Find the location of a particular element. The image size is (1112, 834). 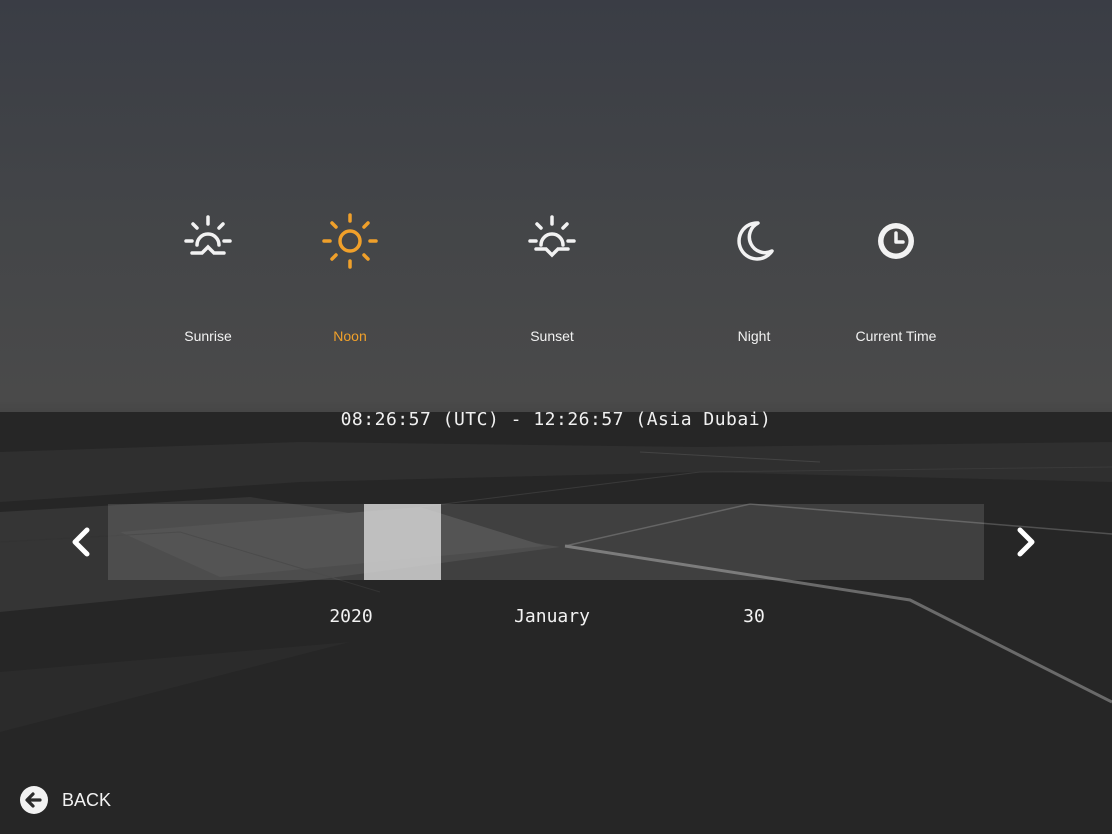

date-year: 2020 is located at coordinates (351, 616).